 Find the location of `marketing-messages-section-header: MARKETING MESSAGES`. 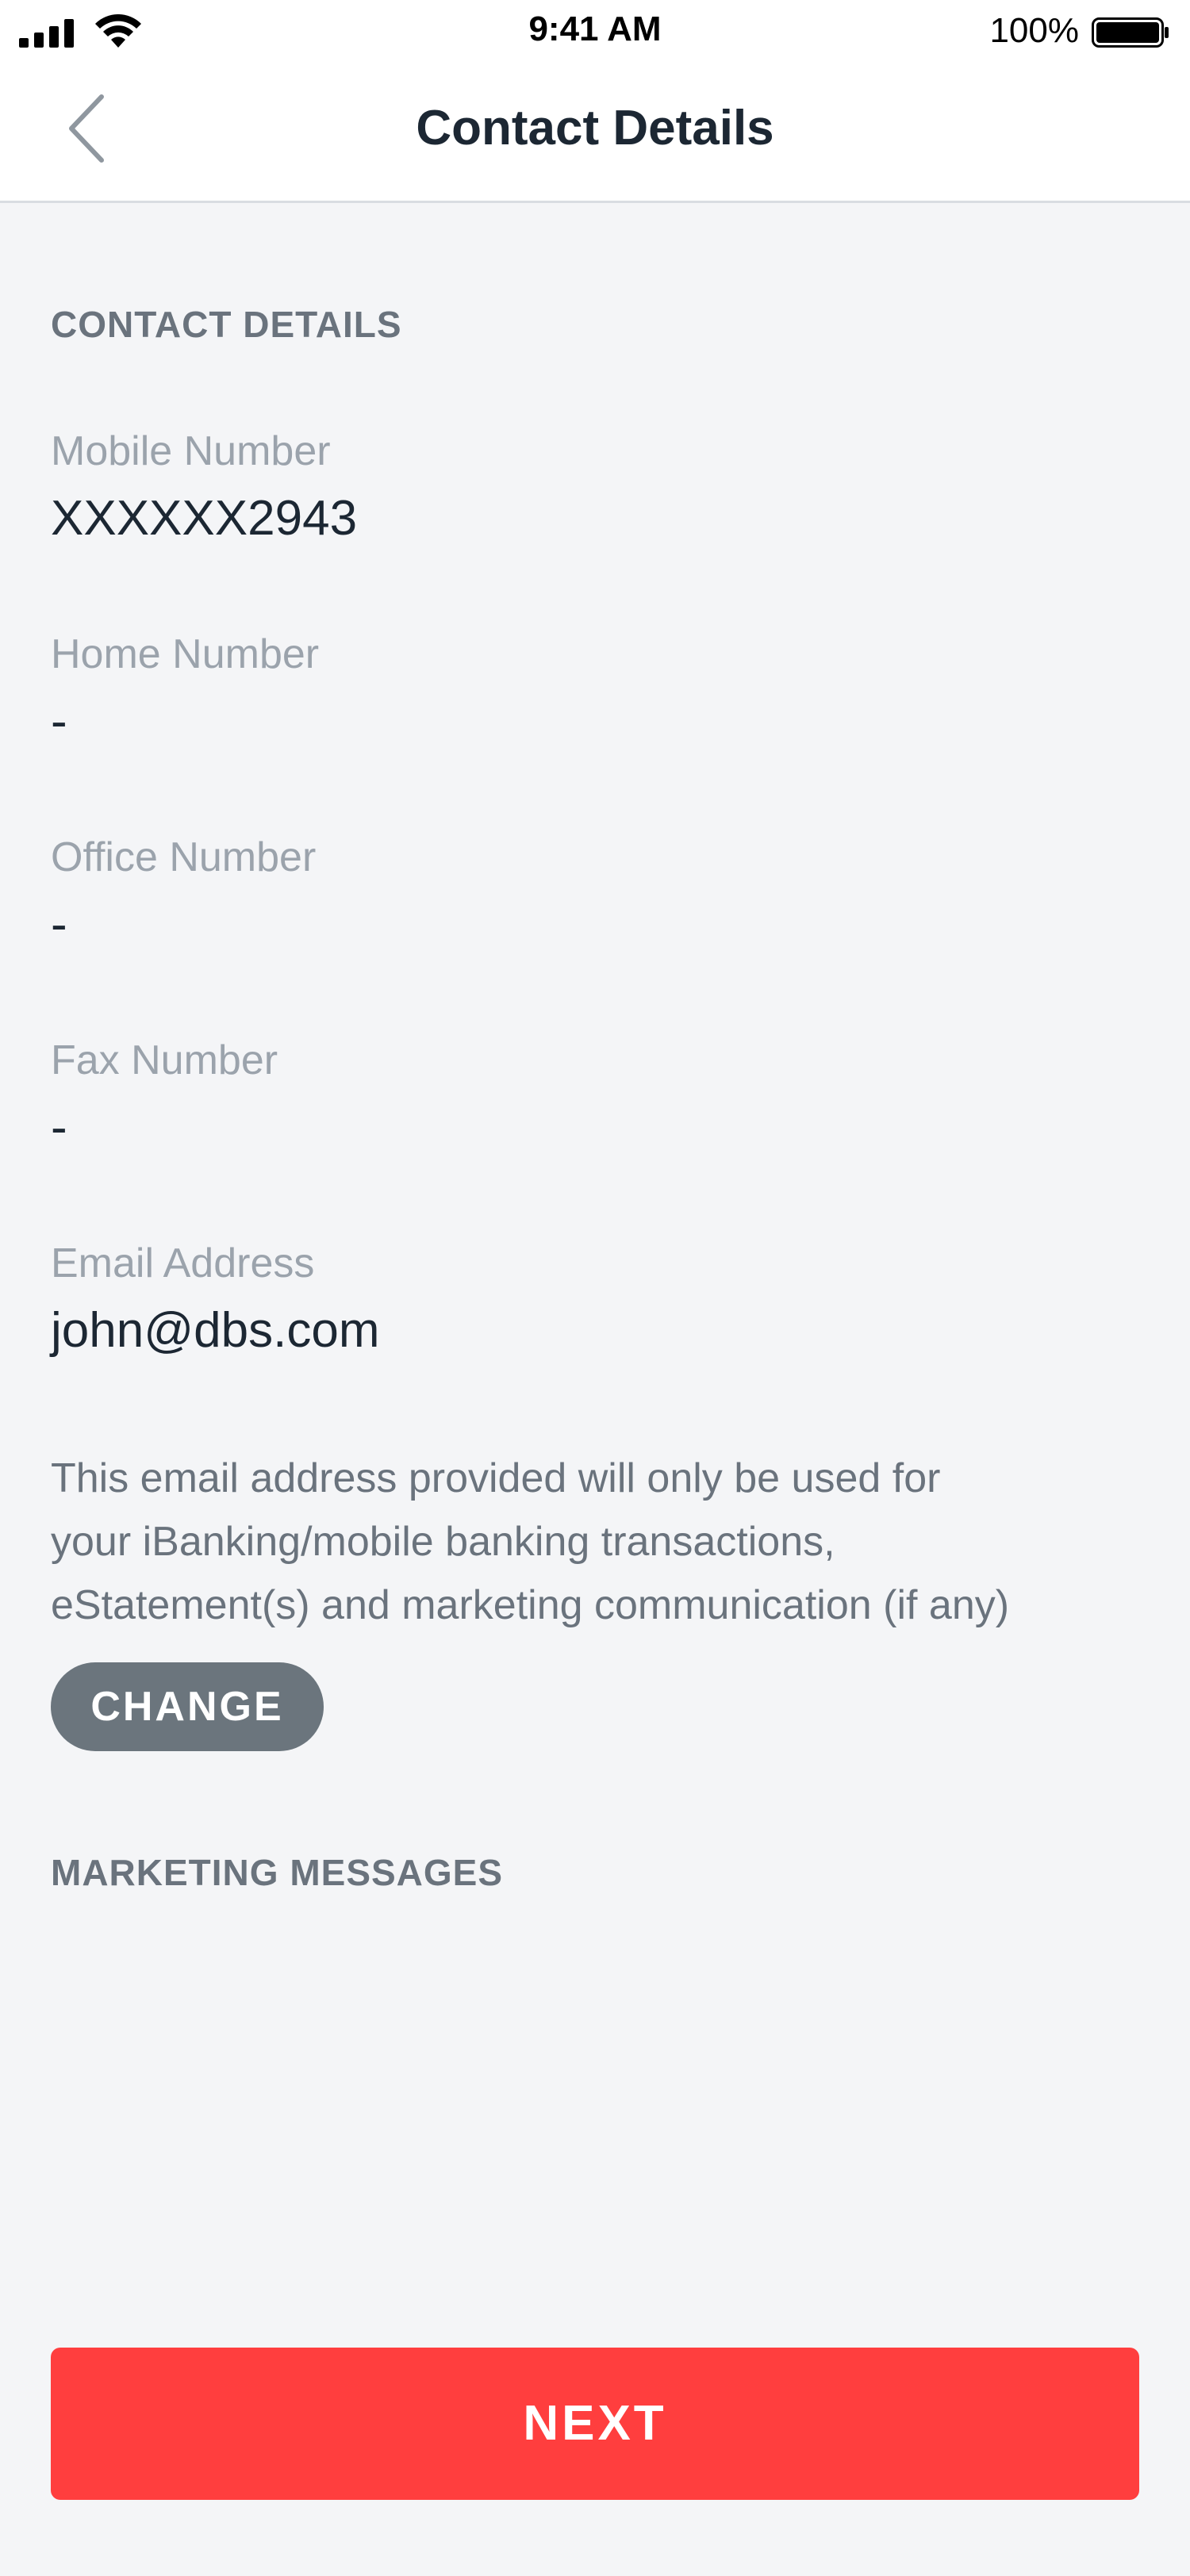

marketing-messages-section-header: MARKETING MESSAGES is located at coordinates (277, 1873).